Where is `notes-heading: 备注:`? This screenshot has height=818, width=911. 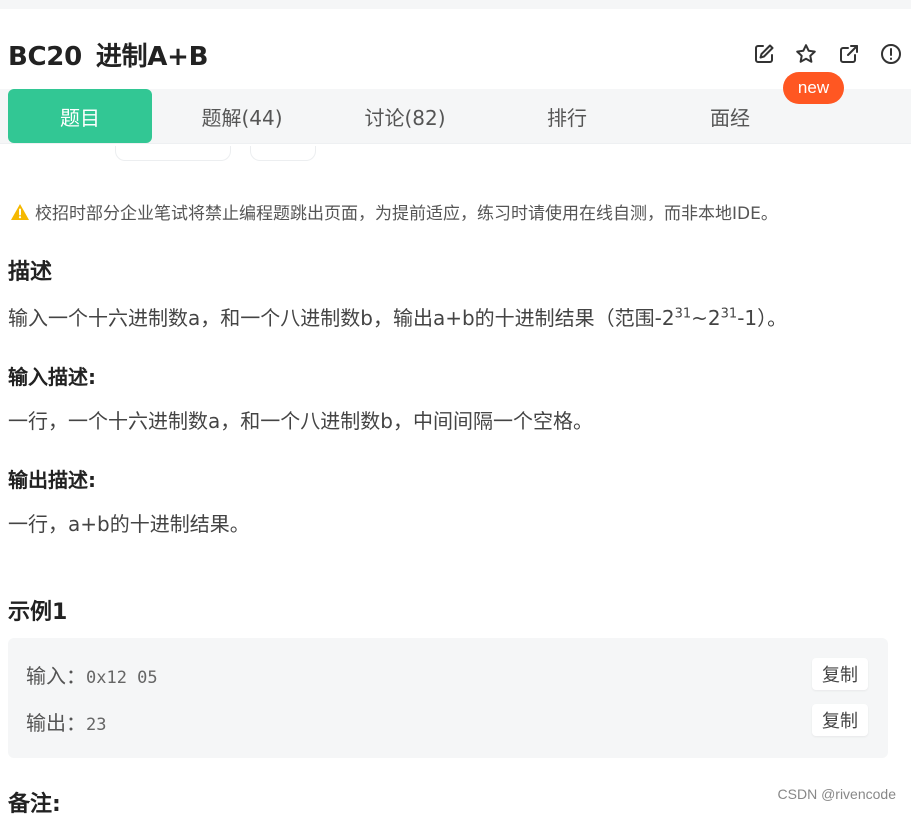
notes-heading: 备注: is located at coordinates (34, 804).